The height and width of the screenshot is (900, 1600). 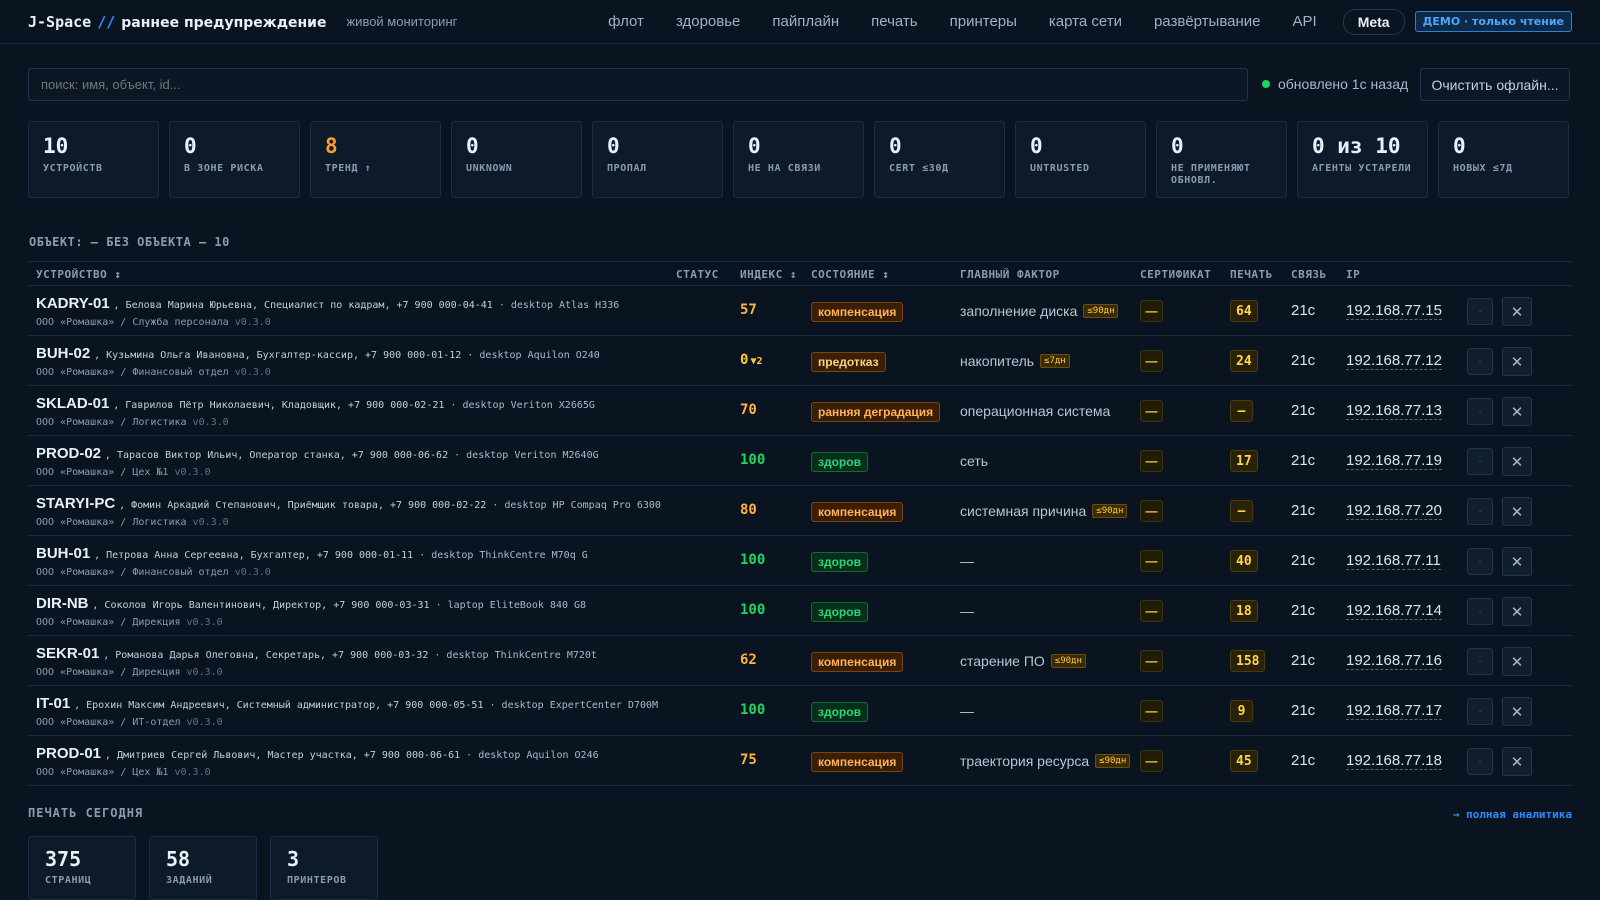 What do you see at coordinates (1362, 159) in the screenshot?
I see `stat-card-agents-outdated: 0 из 10 АГЕНТЫ УСТАРЕЛИ` at bounding box center [1362, 159].